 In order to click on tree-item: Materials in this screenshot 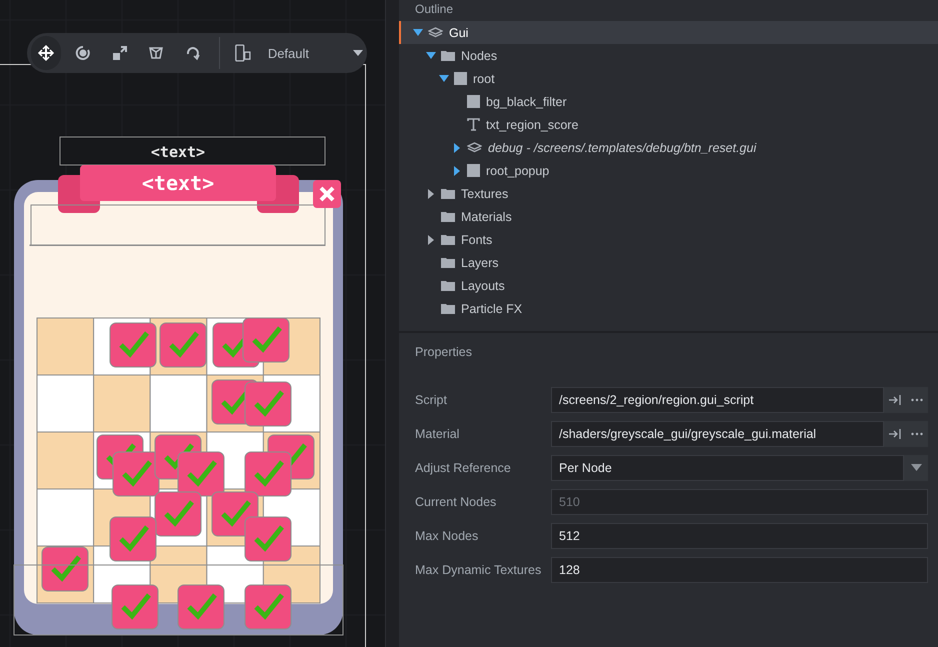, I will do `click(668, 216)`.